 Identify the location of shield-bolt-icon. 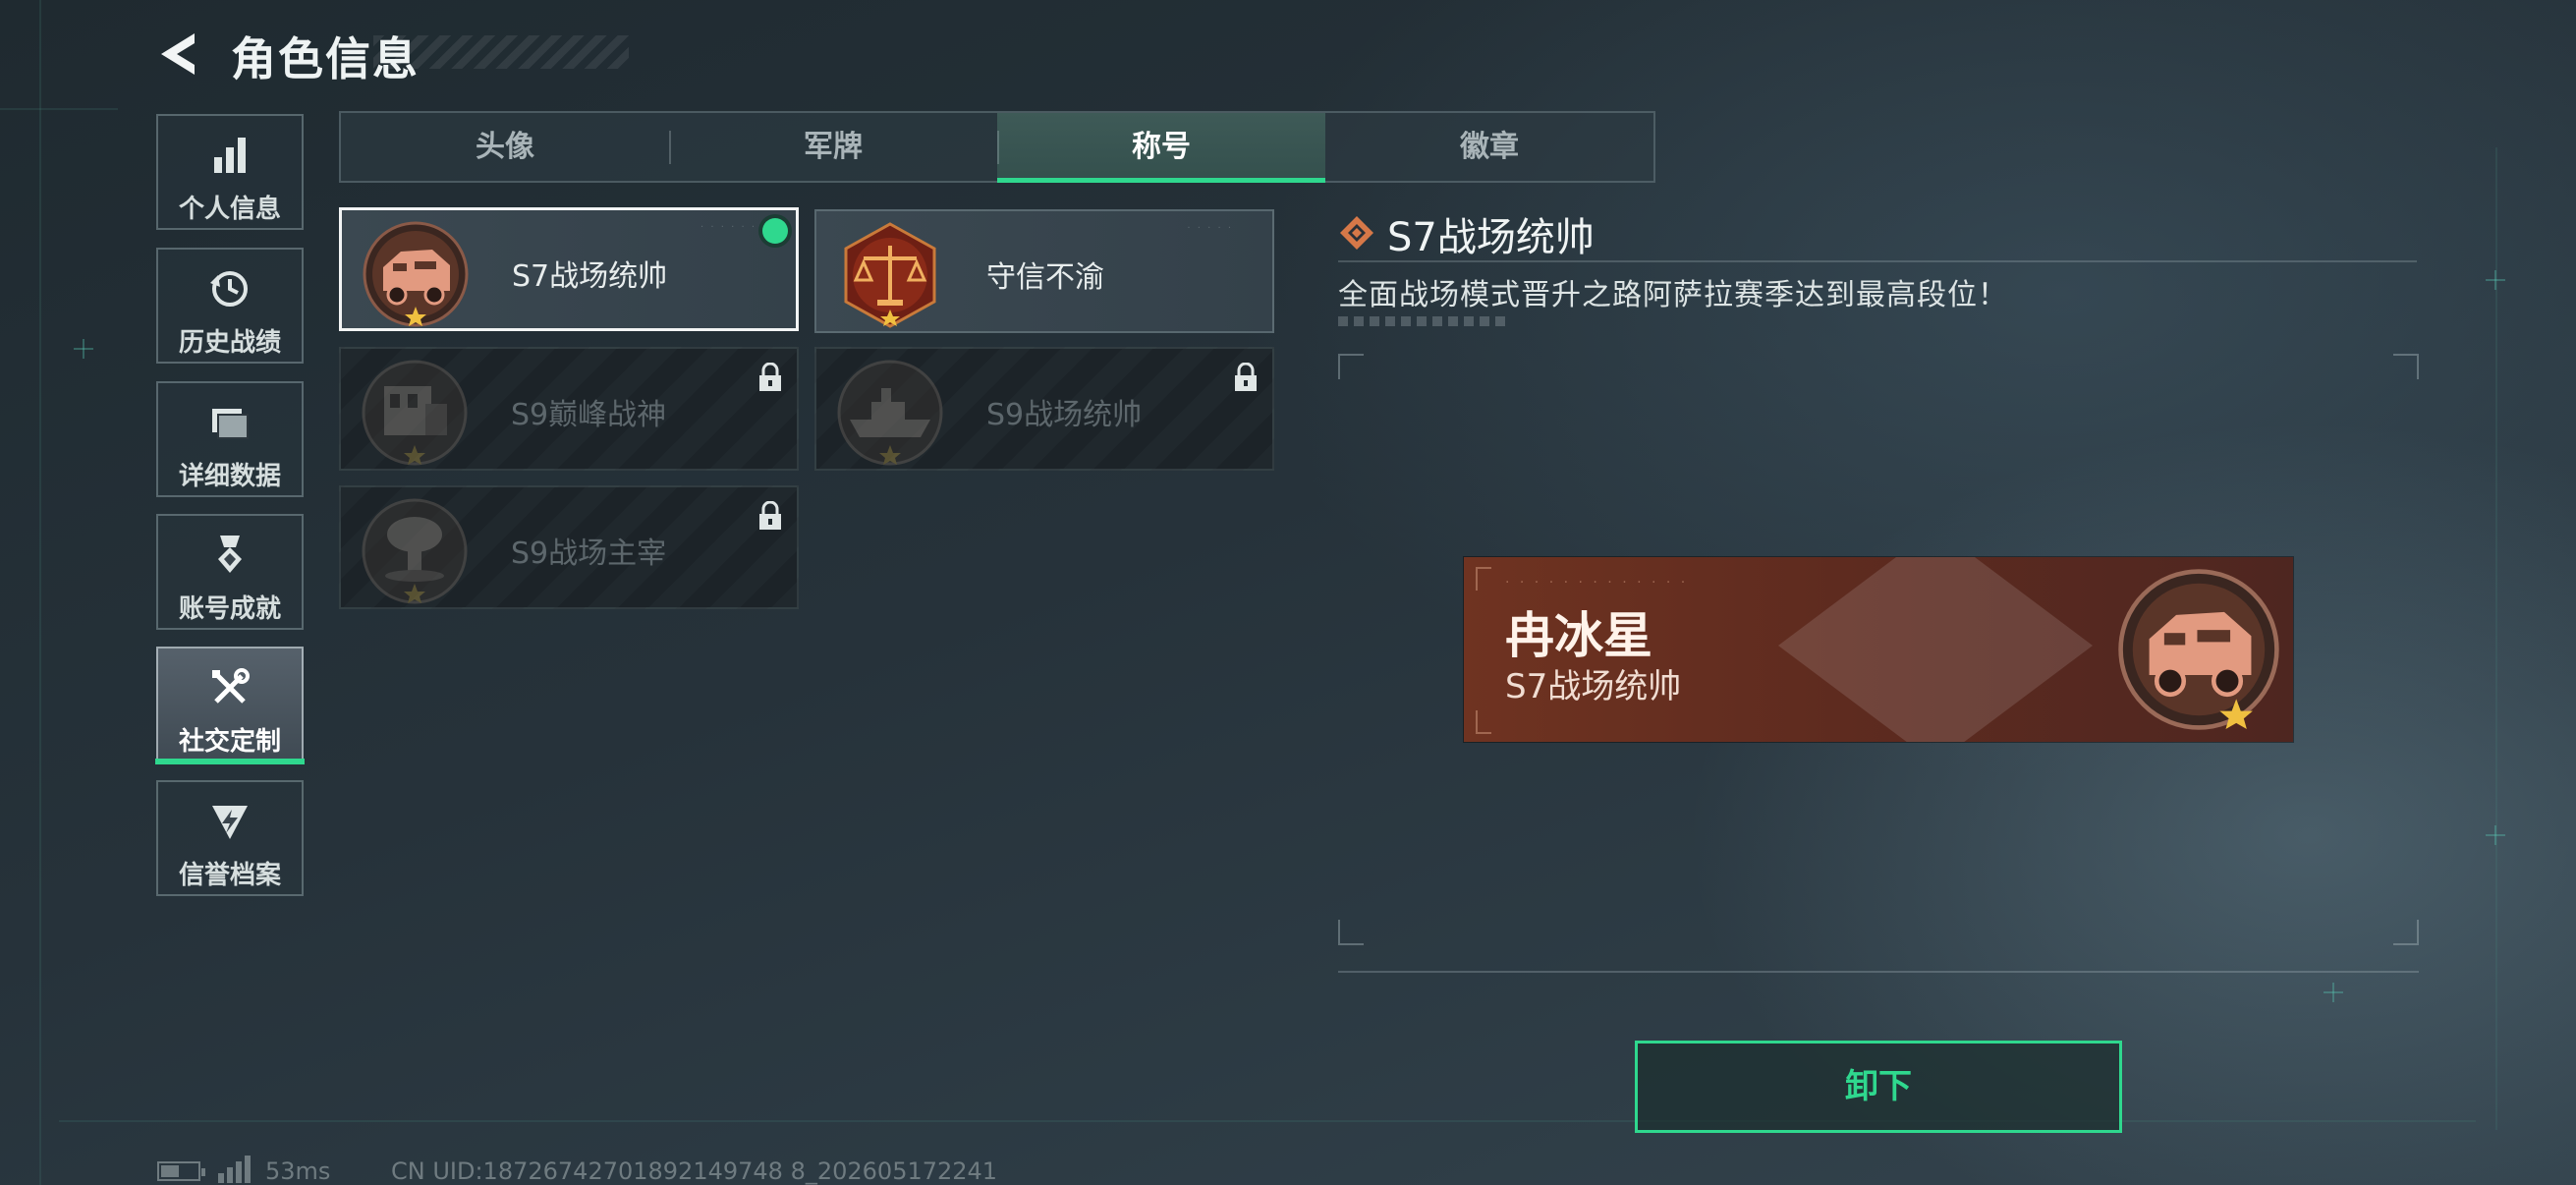
(230, 823).